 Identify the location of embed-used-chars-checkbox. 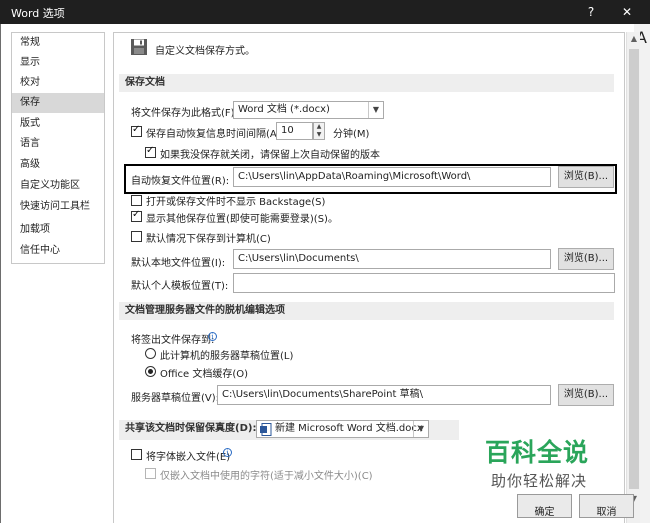
(150, 473).